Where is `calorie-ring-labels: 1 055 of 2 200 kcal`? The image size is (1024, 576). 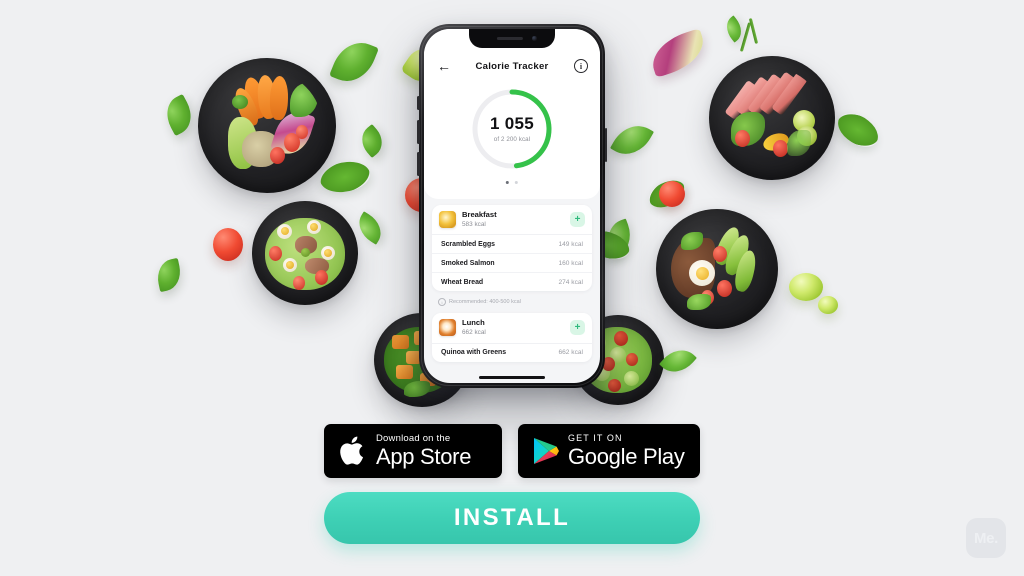
calorie-ring-labels: 1 055 of 2 200 kcal is located at coordinates (512, 129).